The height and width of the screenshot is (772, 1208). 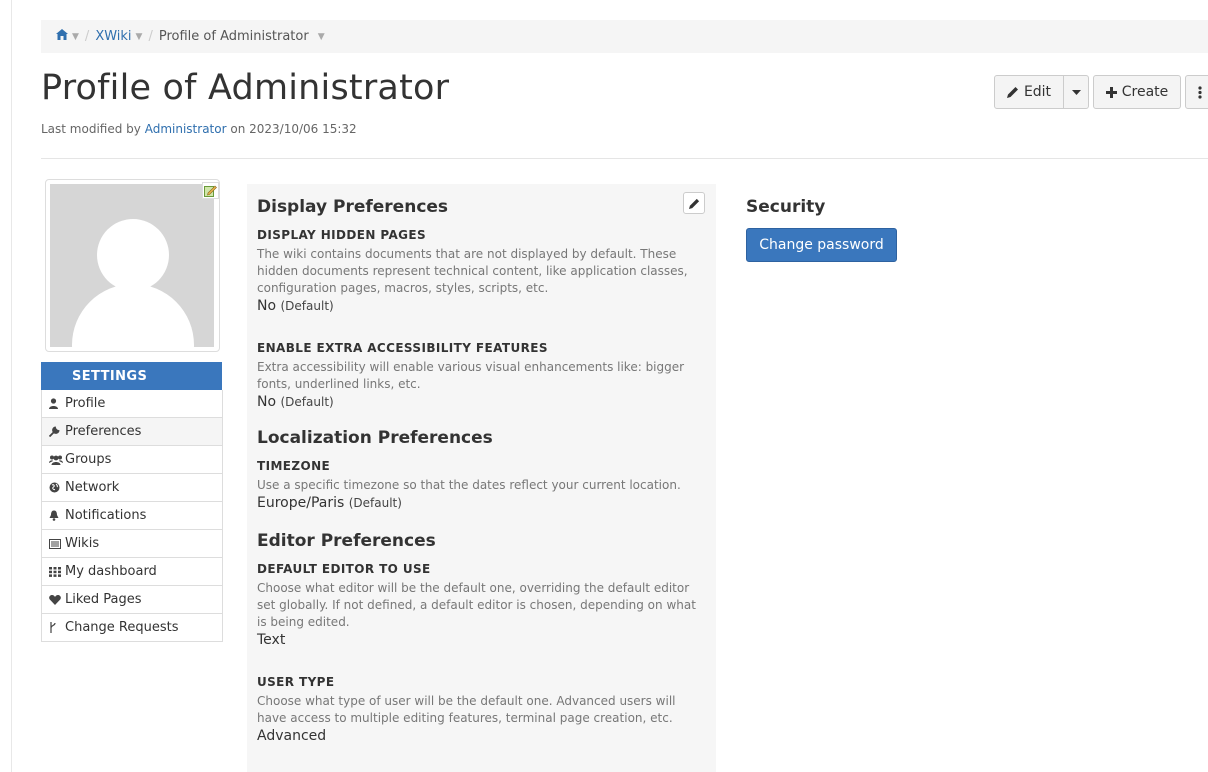 I want to click on sidebar-item-liked-pages: Liked Pages, so click(x=132, y=600).